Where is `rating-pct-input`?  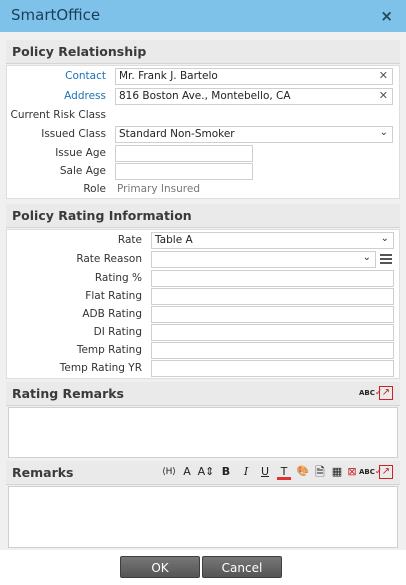
rating-pct-input is located at coordinates (272, 278).